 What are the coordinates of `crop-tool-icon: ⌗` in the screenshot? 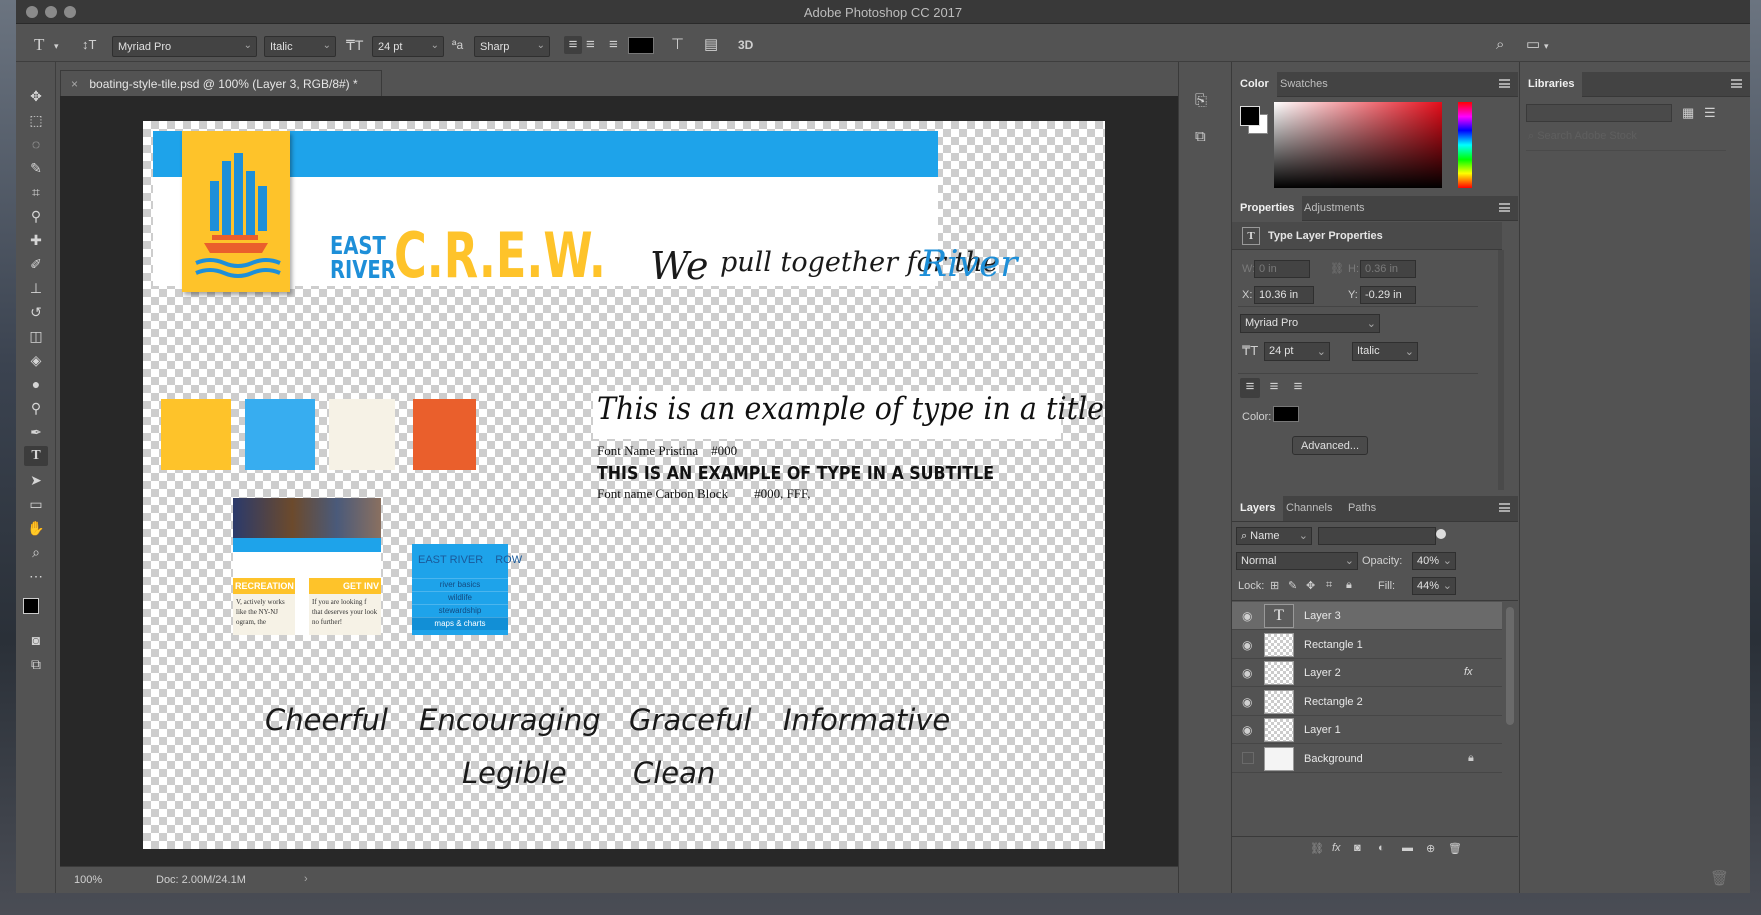 It's located at (36, 192).